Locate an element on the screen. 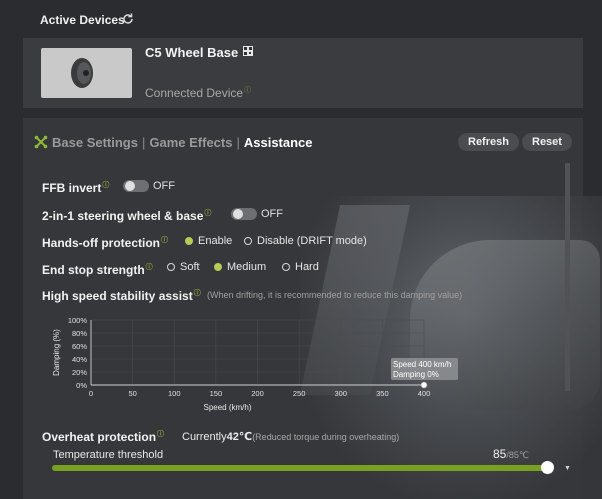 The image size is (602, 499). settings-cross-icon is located at coordinates (41, 142).